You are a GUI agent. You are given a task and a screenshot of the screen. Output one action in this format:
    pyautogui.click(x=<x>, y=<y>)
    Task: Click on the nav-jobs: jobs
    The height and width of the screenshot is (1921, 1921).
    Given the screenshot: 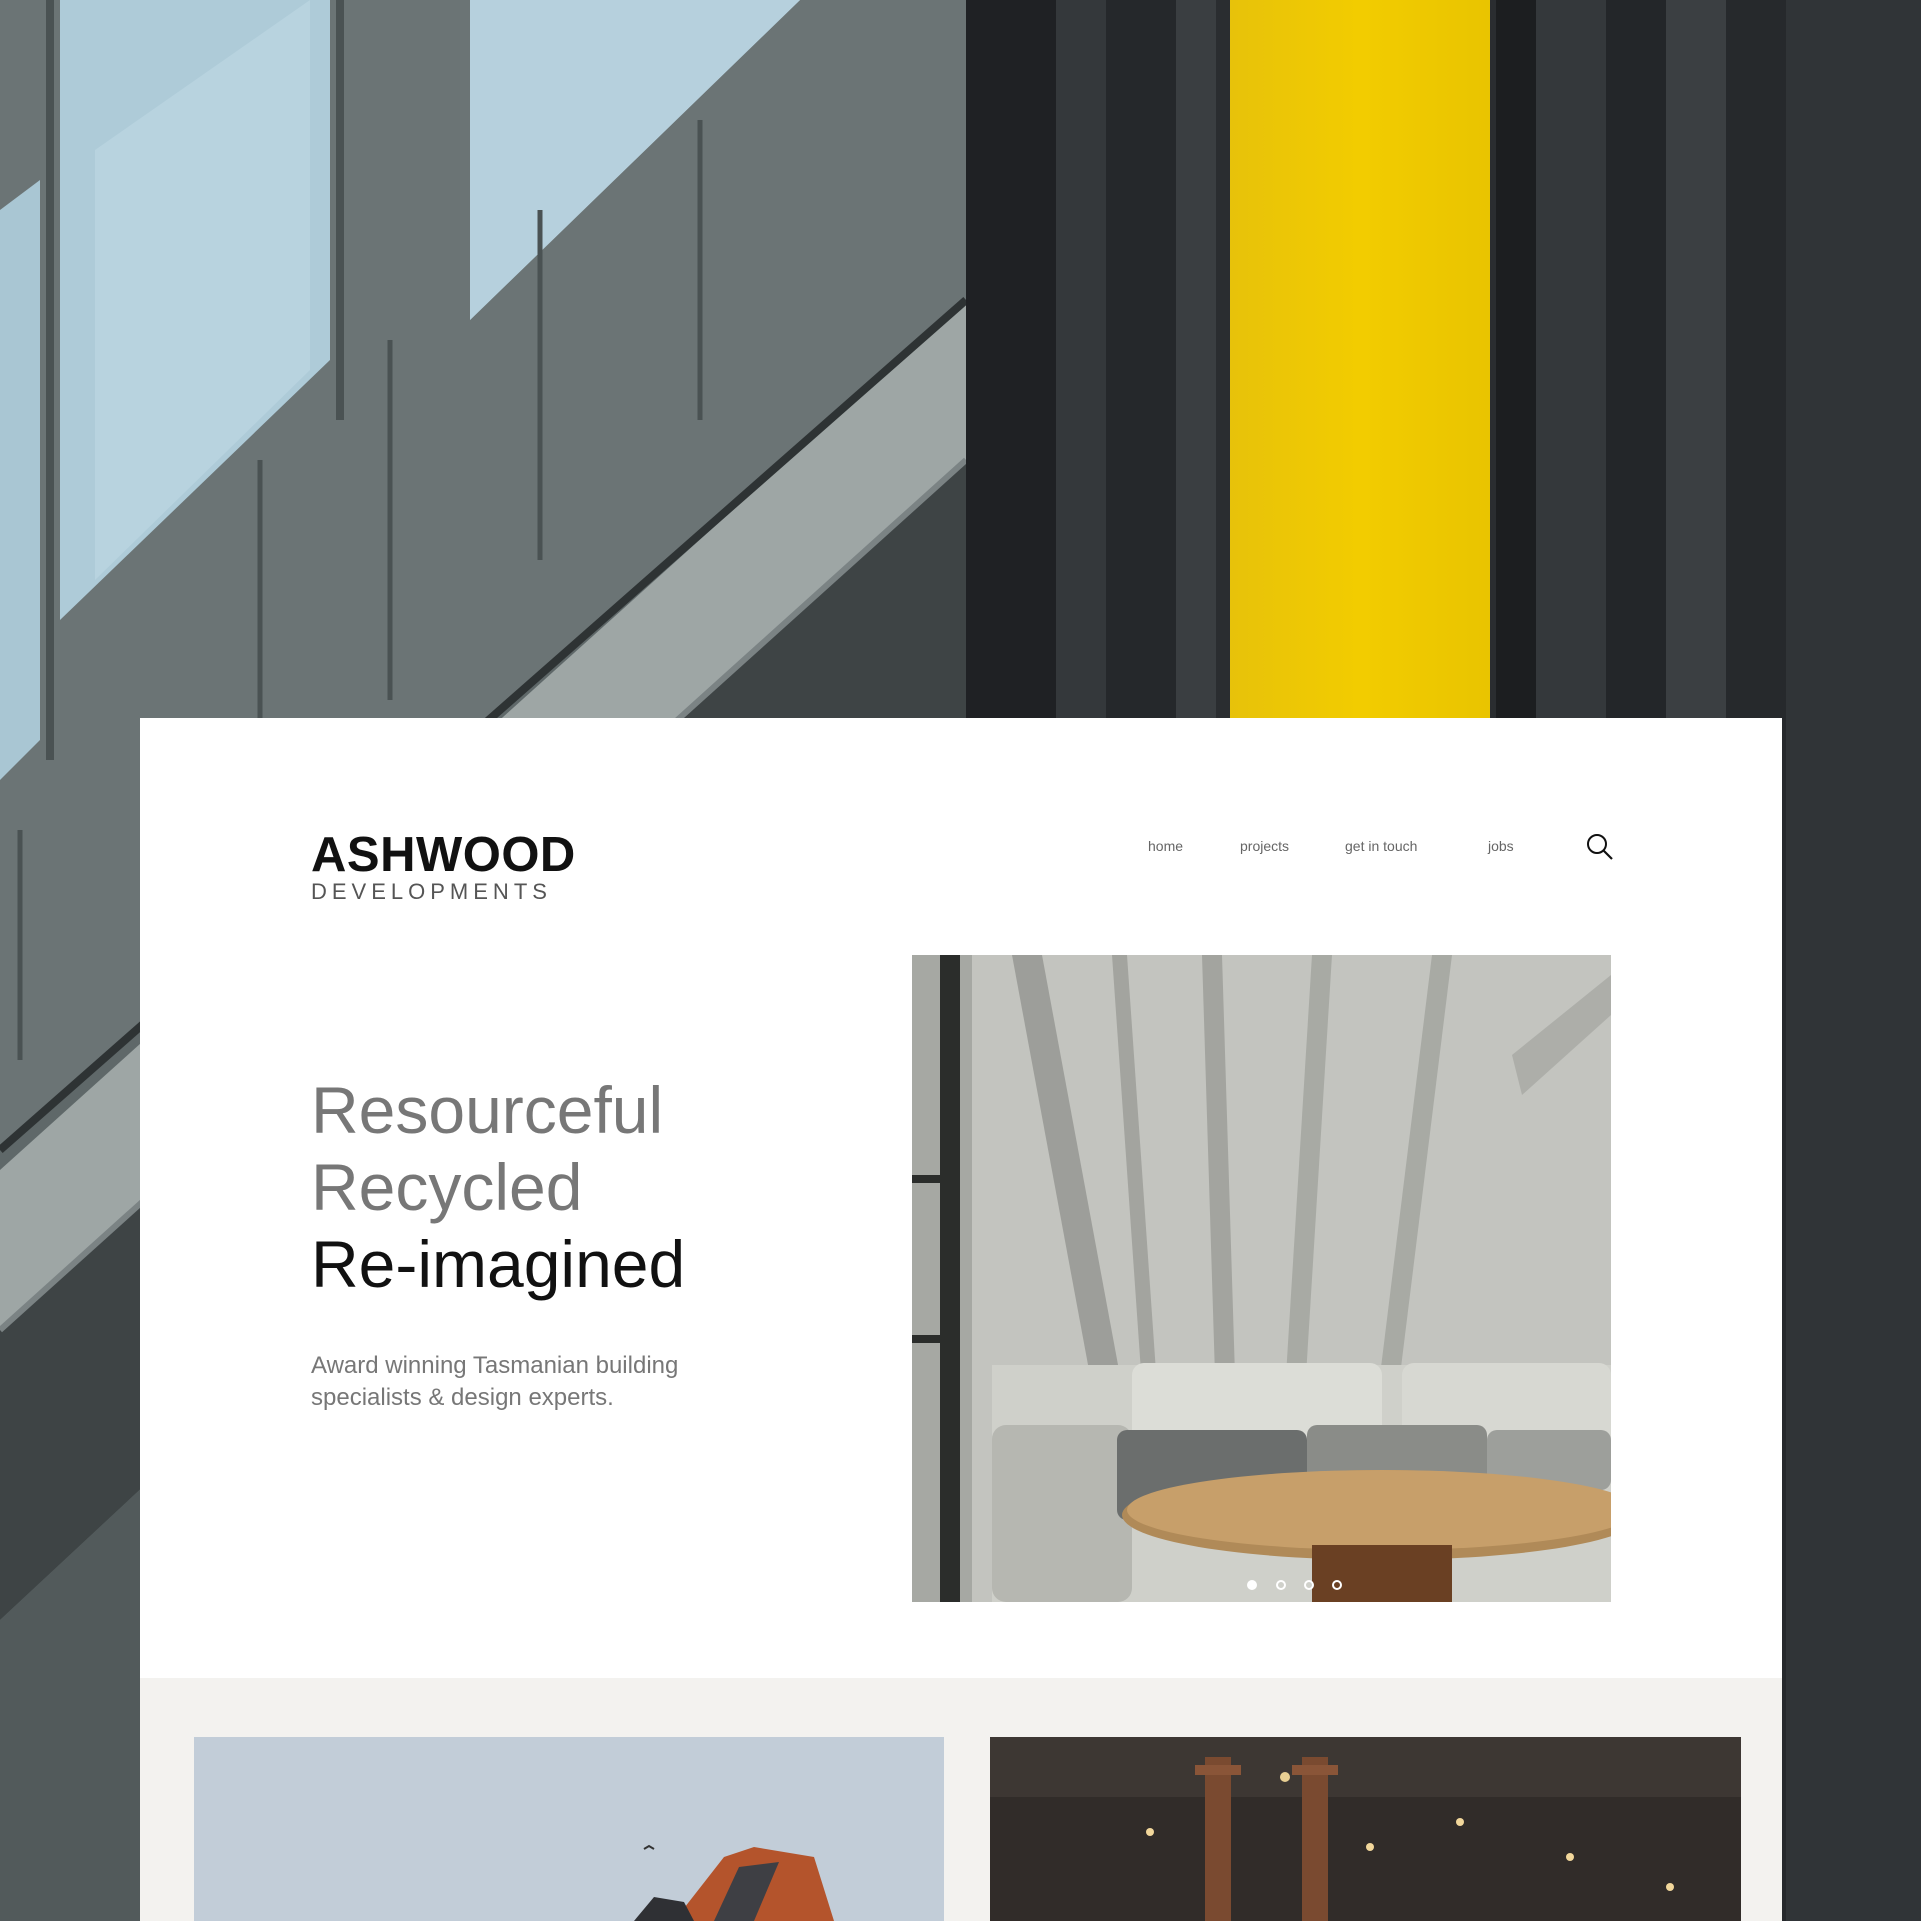 What is the action you would take?
    pyautogui.click(x=1501, y=846)
    